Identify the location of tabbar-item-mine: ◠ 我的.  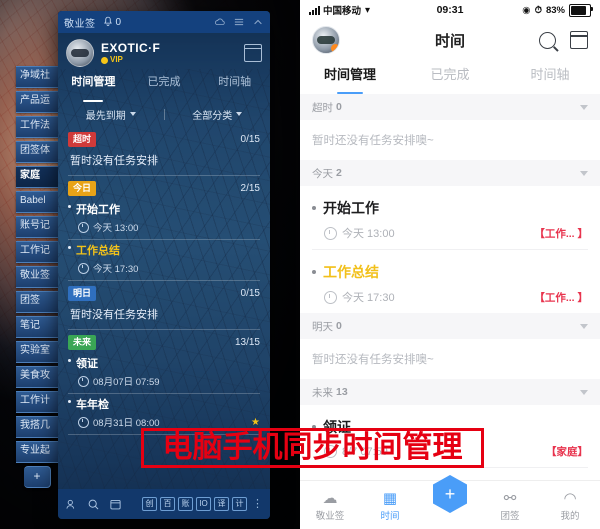
(570, 505).